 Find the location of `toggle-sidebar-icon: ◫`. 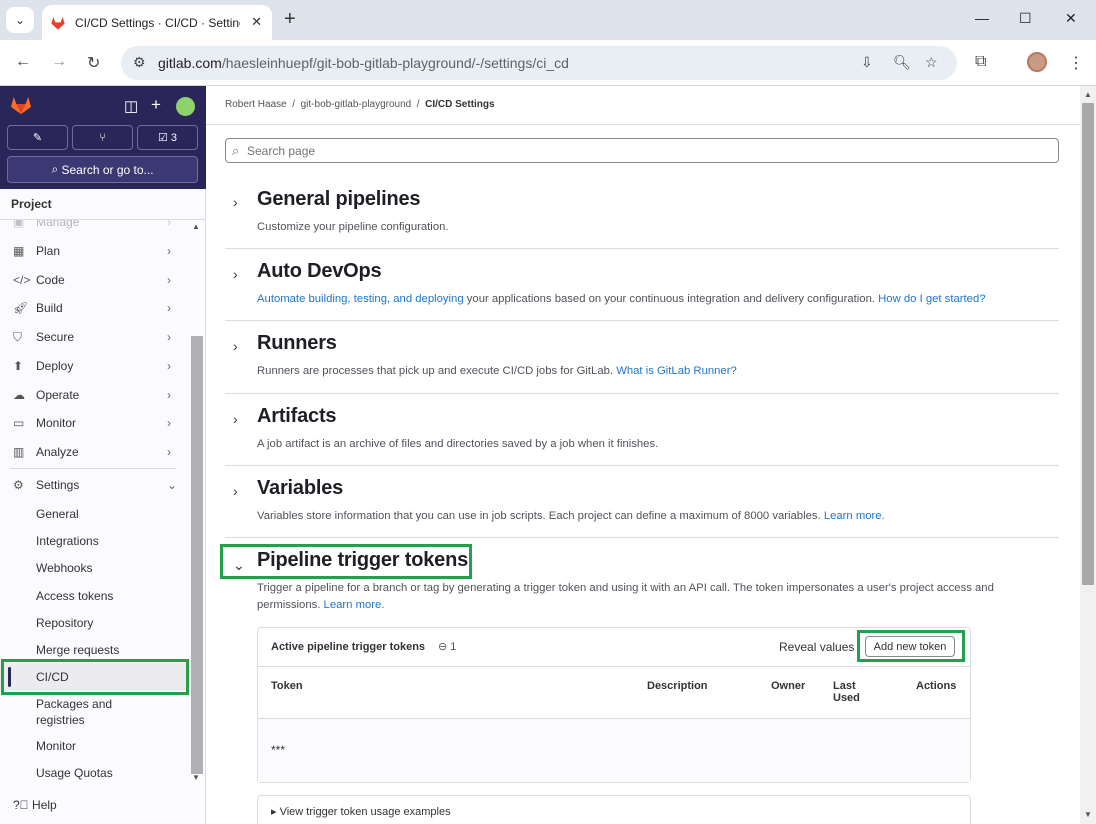

toggle-sidebar-icon: ◫ is located at coordinates (131, 106).